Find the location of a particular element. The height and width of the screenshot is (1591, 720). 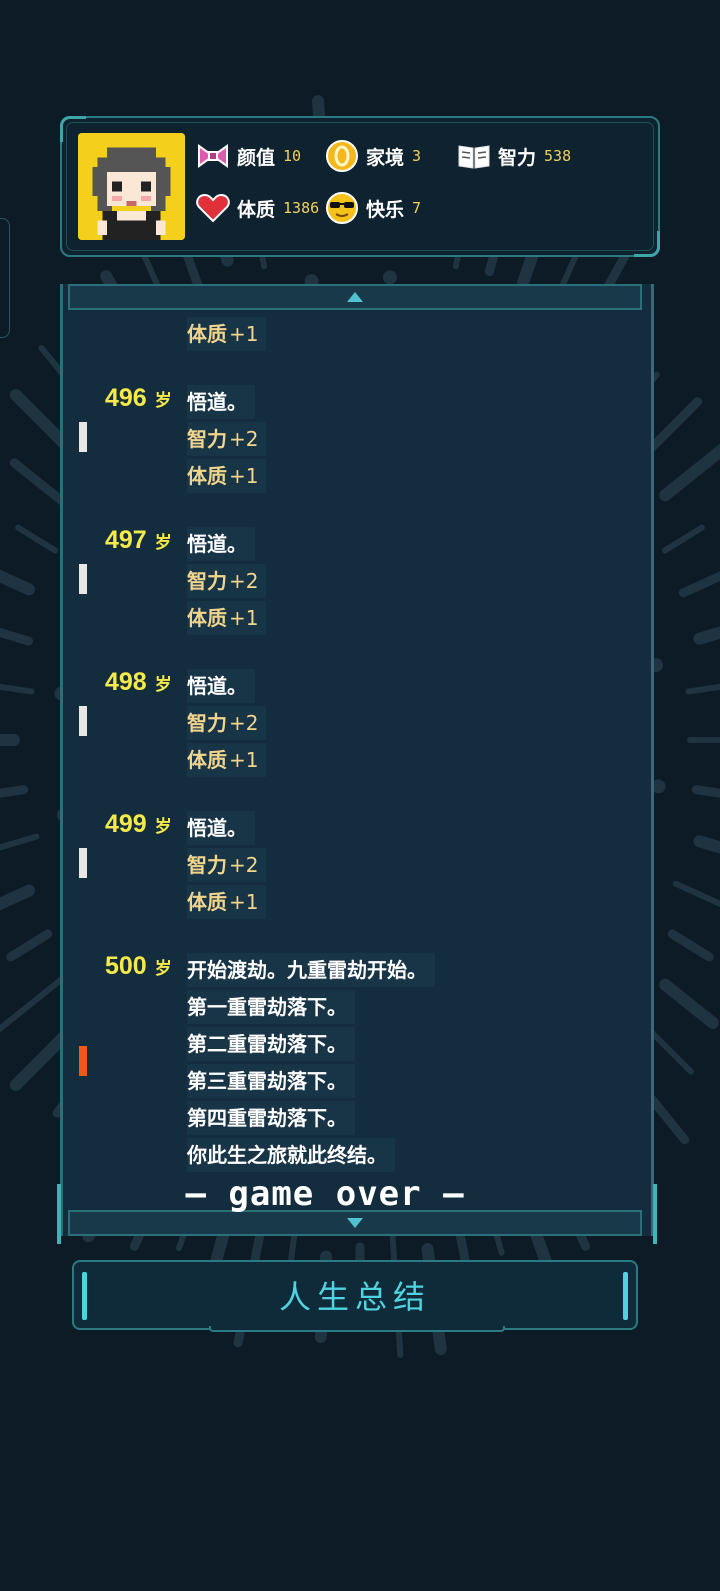

bow-icon is located at coordinates (213, 156).